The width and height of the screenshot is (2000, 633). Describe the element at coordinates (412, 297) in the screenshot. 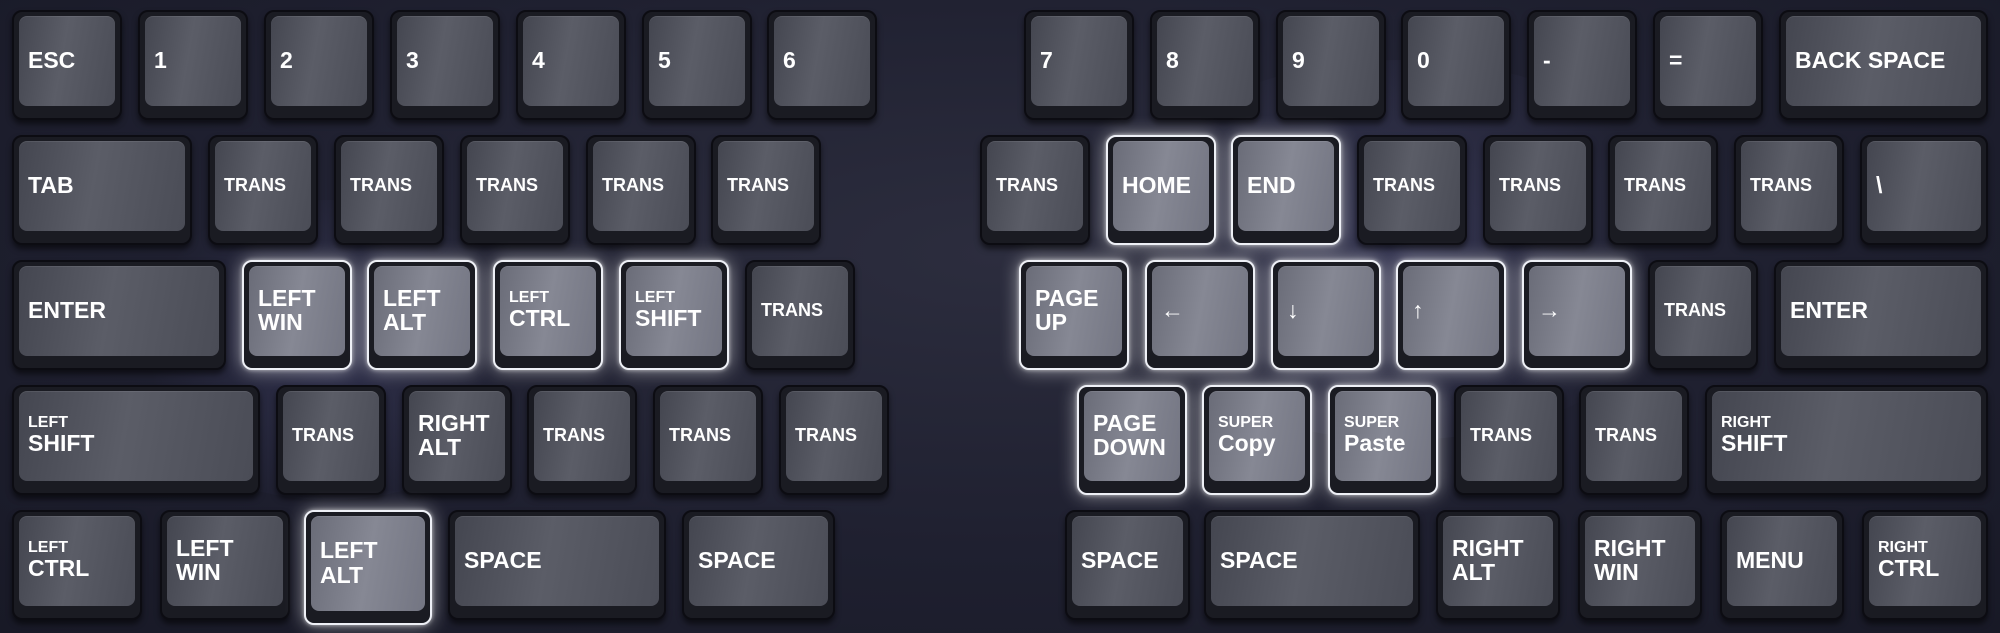

I see `key-mainlabel: LEFT` at that location.